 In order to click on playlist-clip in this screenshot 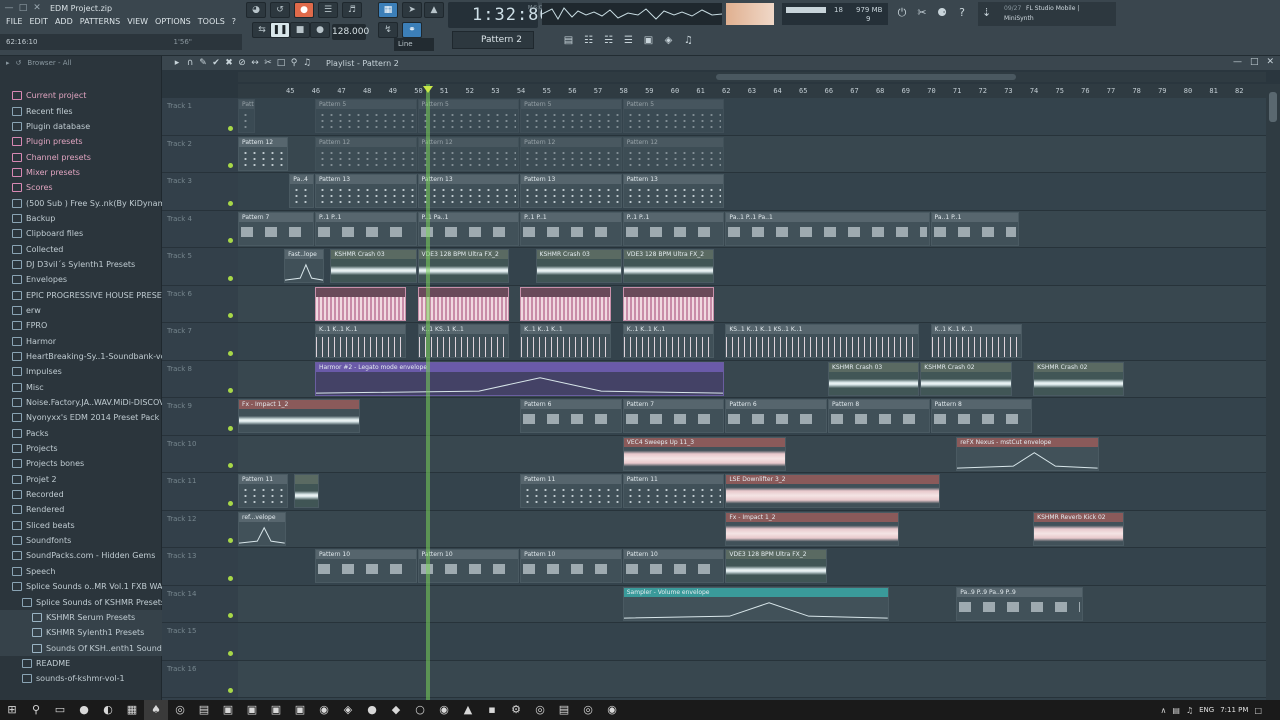, I will do `click(463, 303)`.